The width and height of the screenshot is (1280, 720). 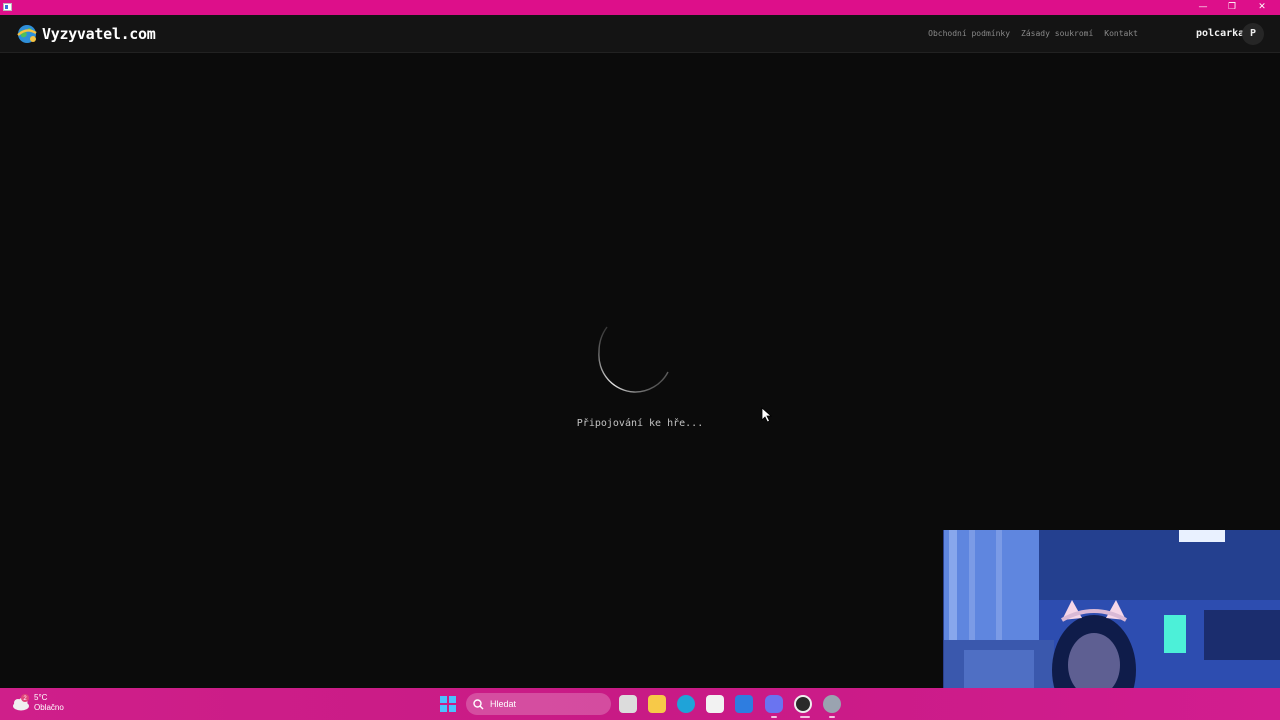 I want to click on microsoft-store-icon, so click(x=715, y=704).